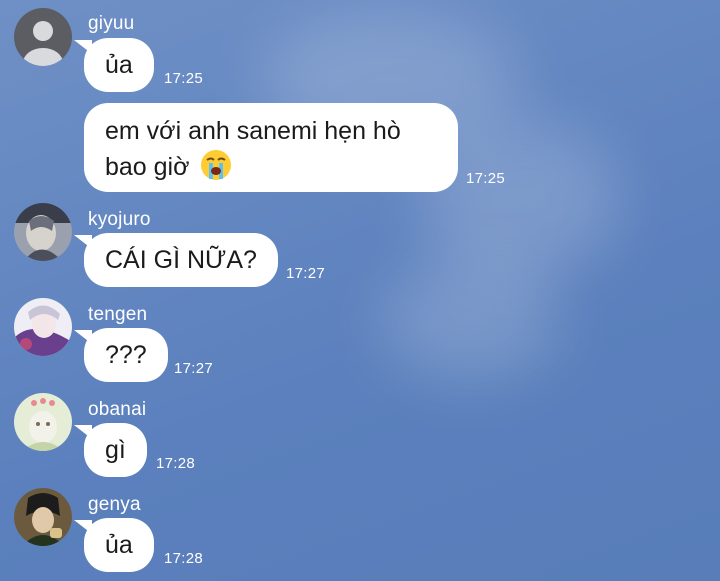  Describe the element at coordinates (126, 355) in the screenshot. I see `message-text: ???` at that location.